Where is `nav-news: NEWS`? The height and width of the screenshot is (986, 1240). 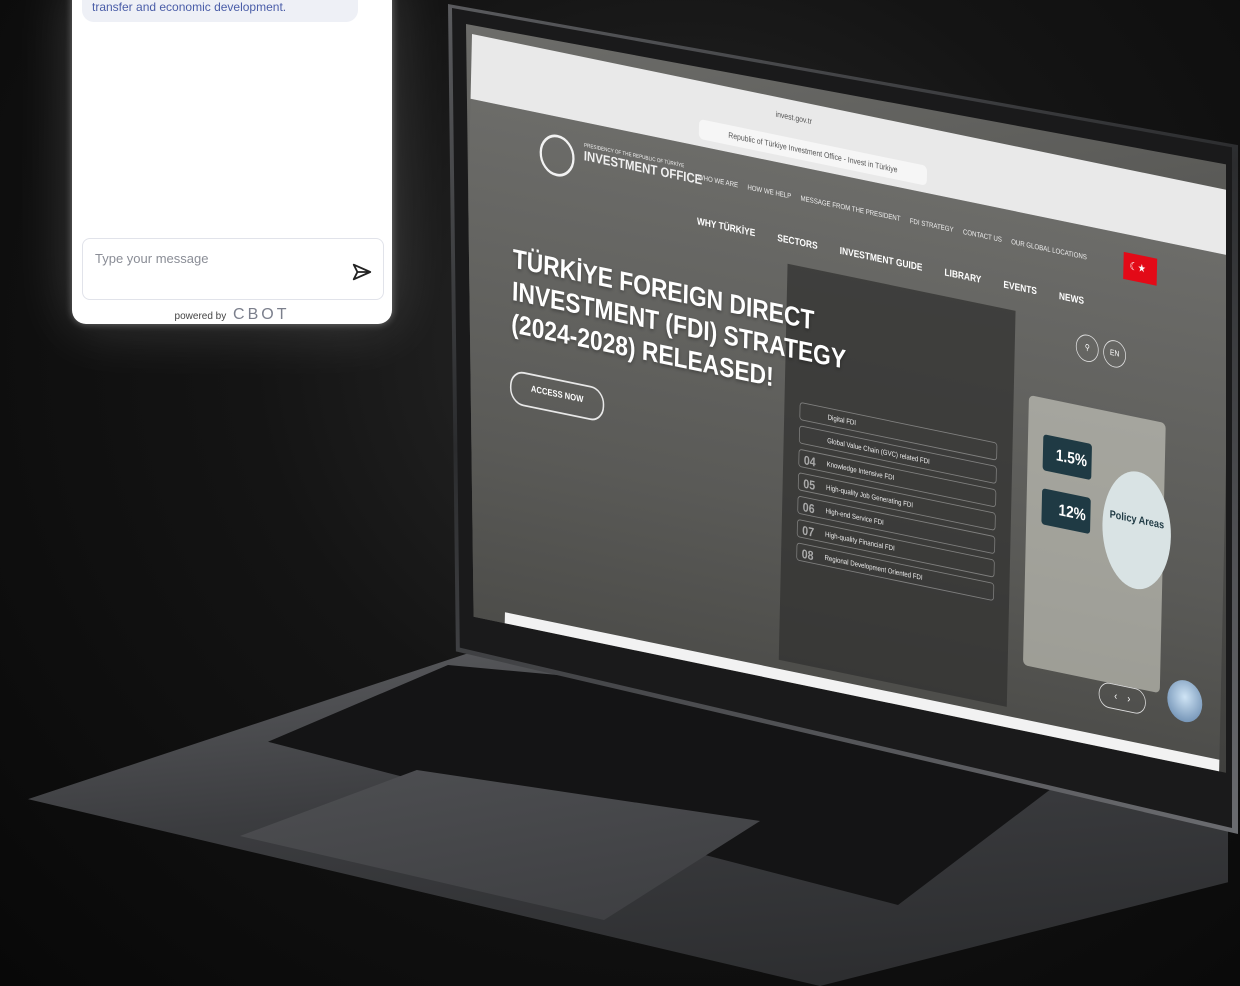
nav-news: NEWS is located at coordinates (1071, 299).